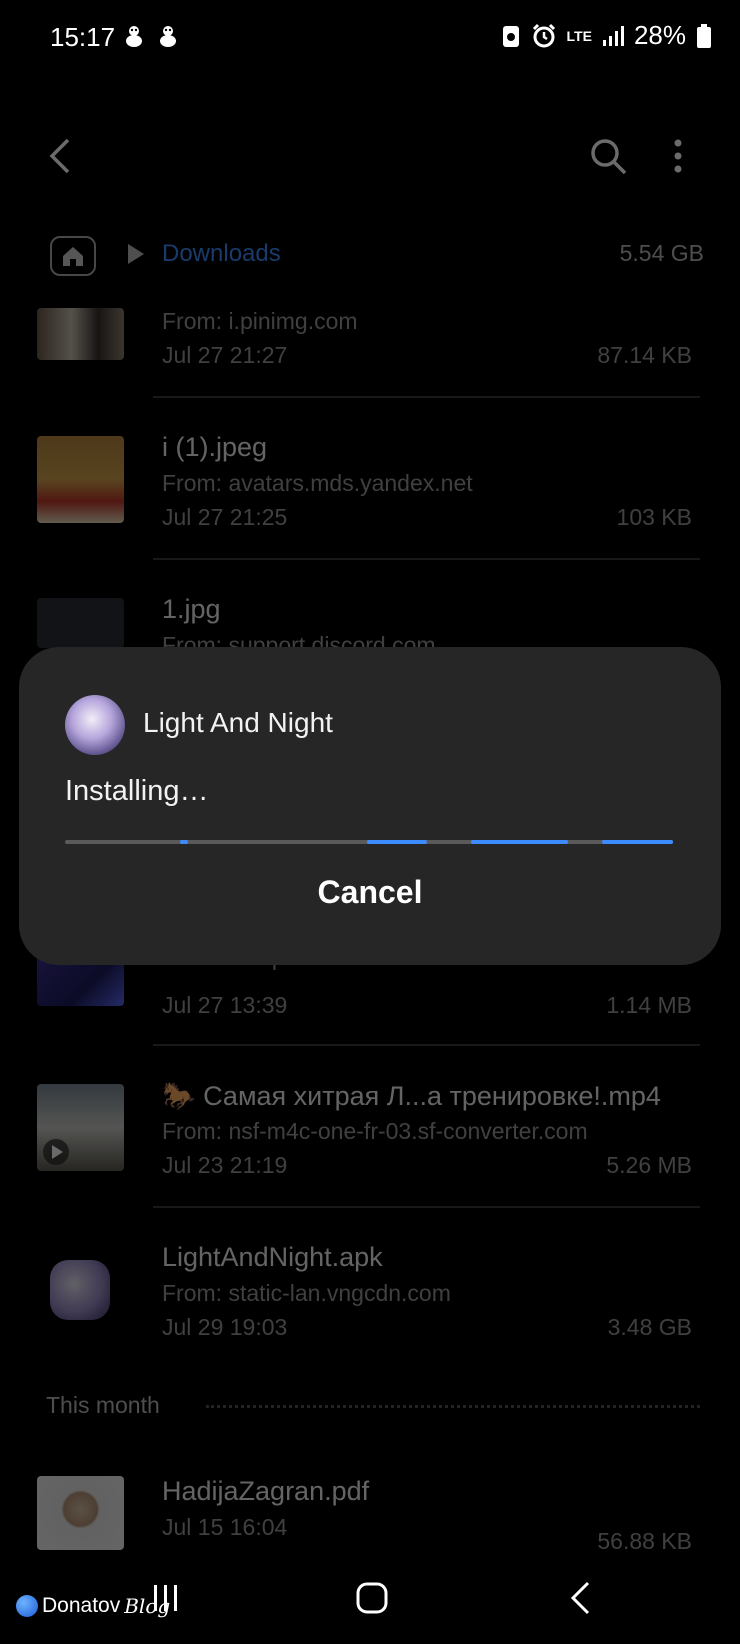 The width and height of the screenshot is (740, 1644). Describe the element at coordinates (649, 1165) in the screenshot. I see `file-size: 5.26 MB` at that location.